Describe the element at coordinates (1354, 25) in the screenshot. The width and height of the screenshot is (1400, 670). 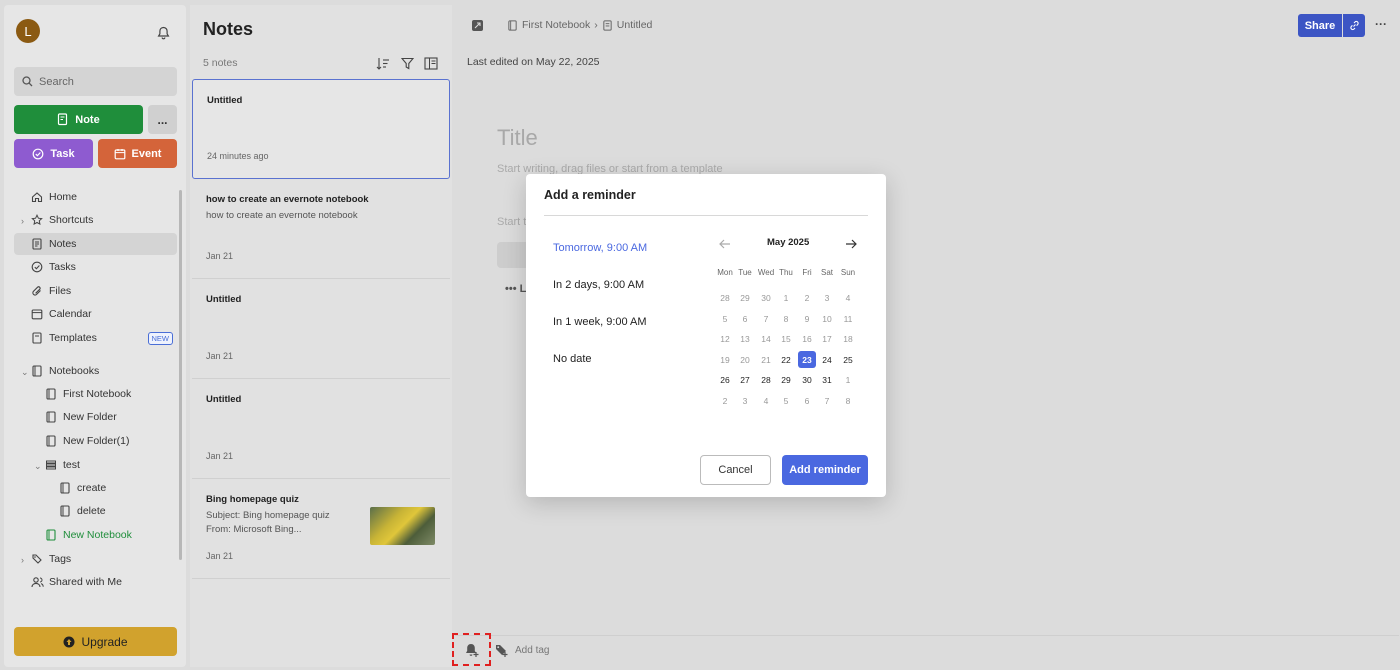
I see `link-icon` at that location.